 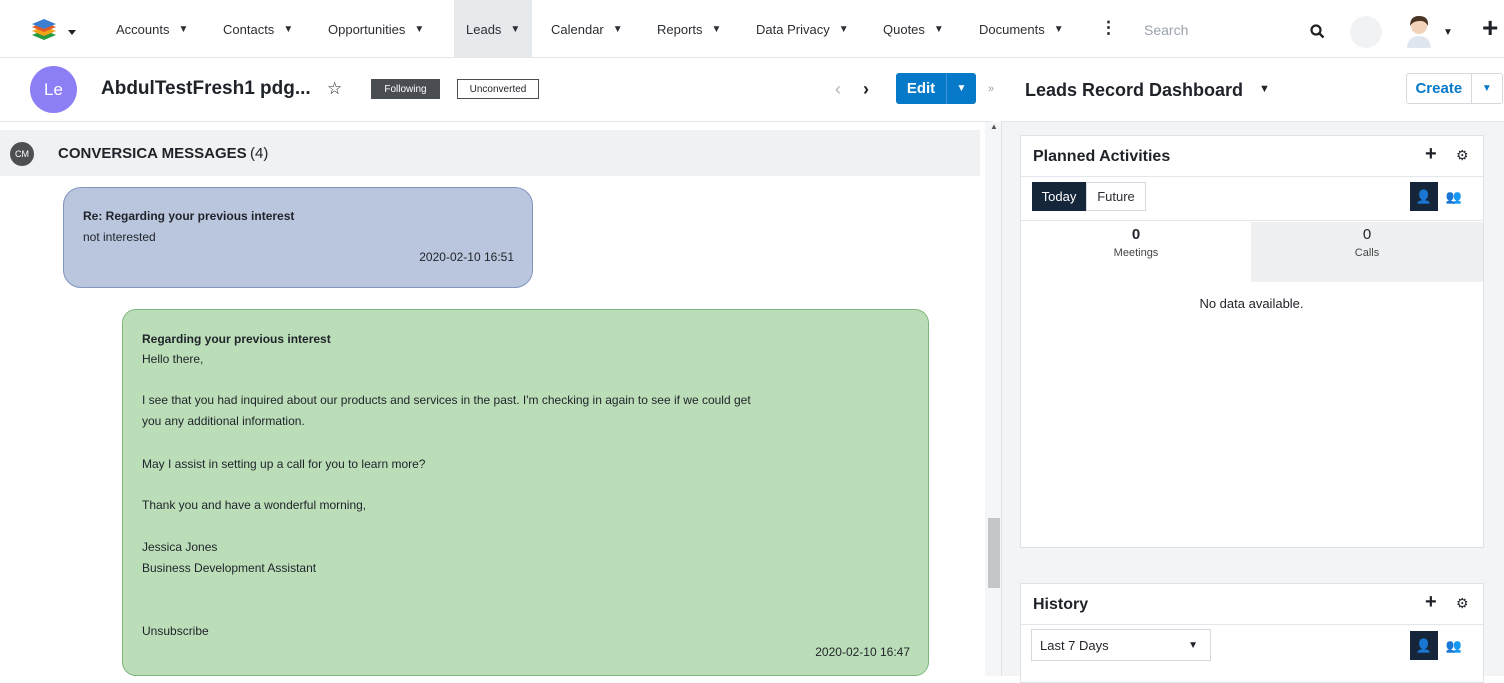 What do you see at coordinates (1431, 154) in the screenshot?
I see `add-activity-plus-icon: +` at bounding box center [1431, 154].